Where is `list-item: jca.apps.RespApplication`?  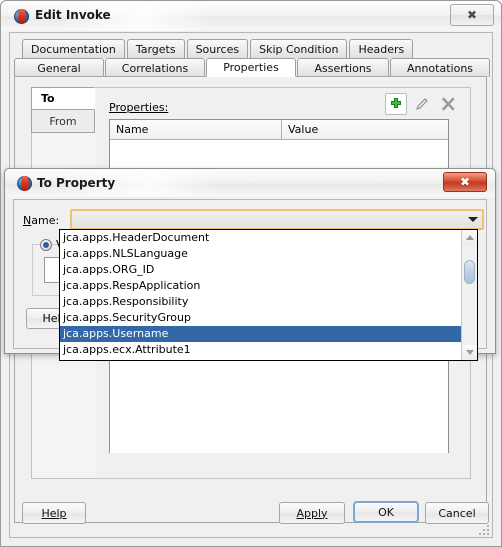 list-item: jca.apps.RespApplication is located at coordinates (260, 286).